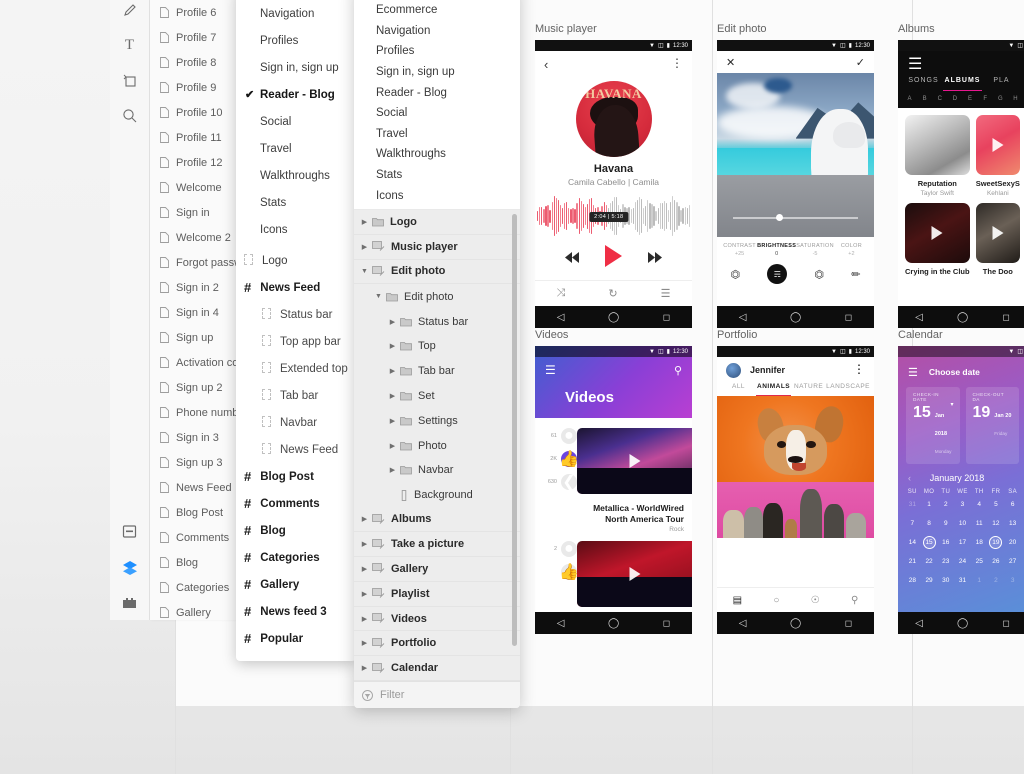 The image size is (1024, 774). Describe the element at coordinates (795, 217) in the screenshot. I see `photo-adjust-slider` at that location.